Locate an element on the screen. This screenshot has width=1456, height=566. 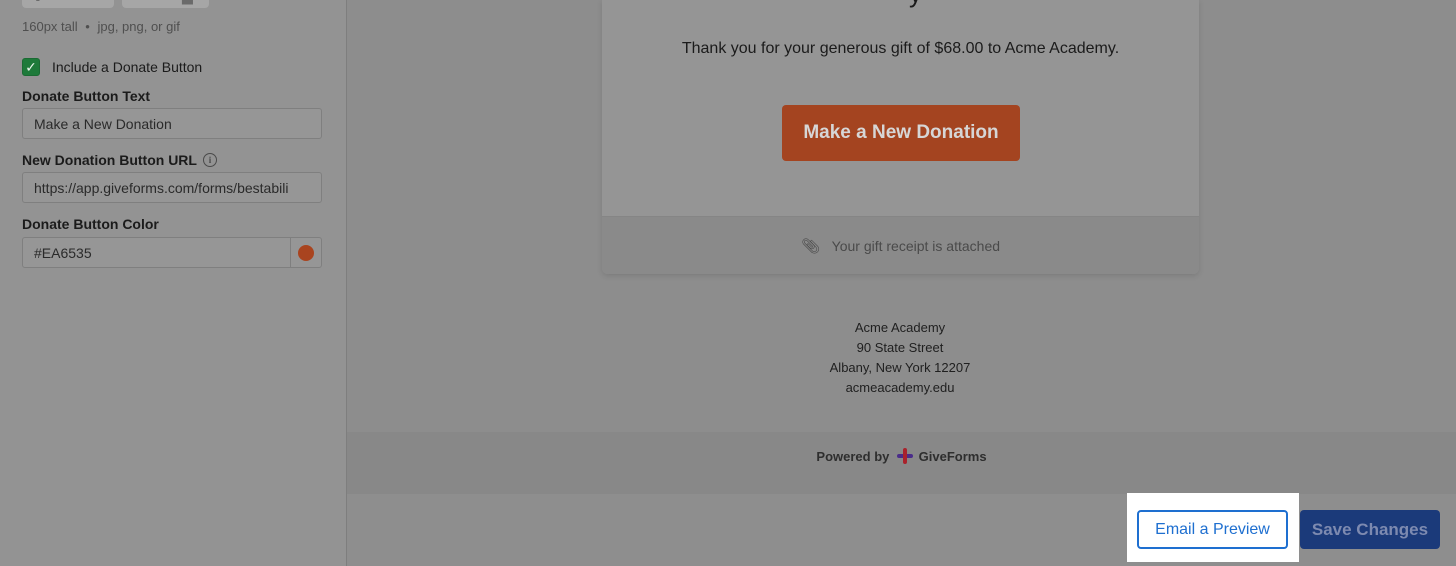
donate-color-label: Donate Button Color is located at coordinates (90, 224).